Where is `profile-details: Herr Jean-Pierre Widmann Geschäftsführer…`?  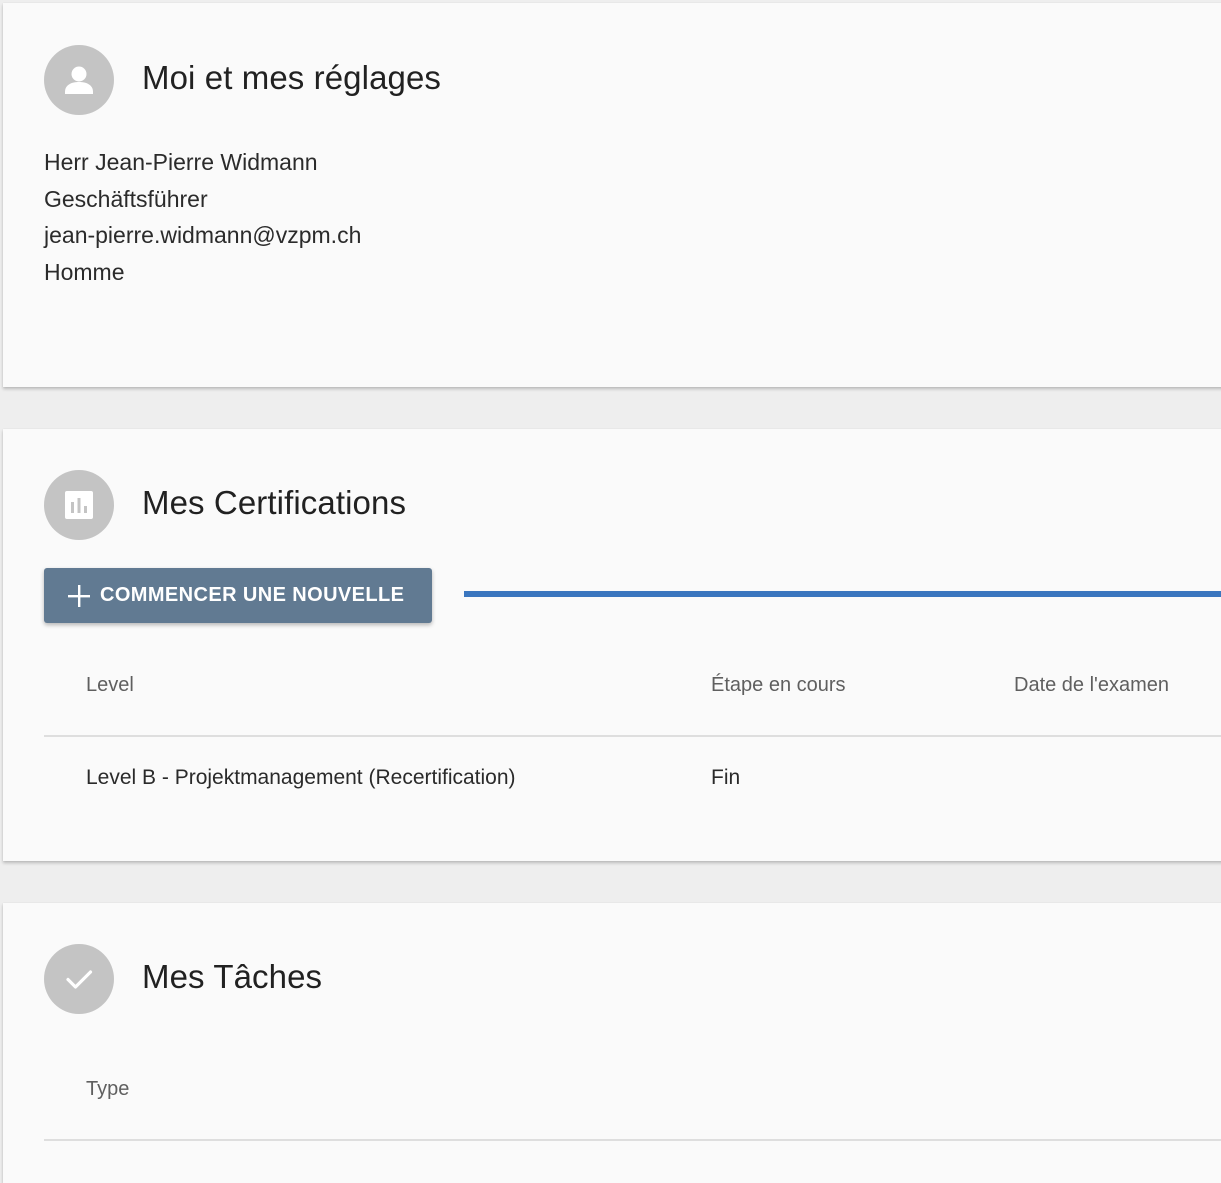
profile-details: Herr Jean-Pierre Widmann Geschäftsführer… is located at coordinates (202, 217).